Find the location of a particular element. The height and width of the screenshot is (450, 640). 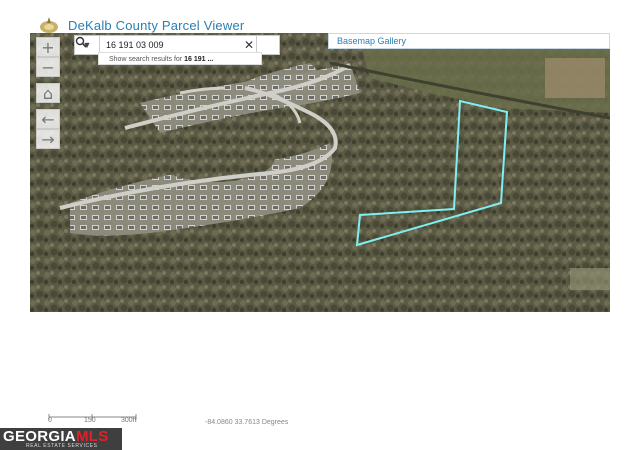

forward-extent-button: → is located at coordinates (48, 139).